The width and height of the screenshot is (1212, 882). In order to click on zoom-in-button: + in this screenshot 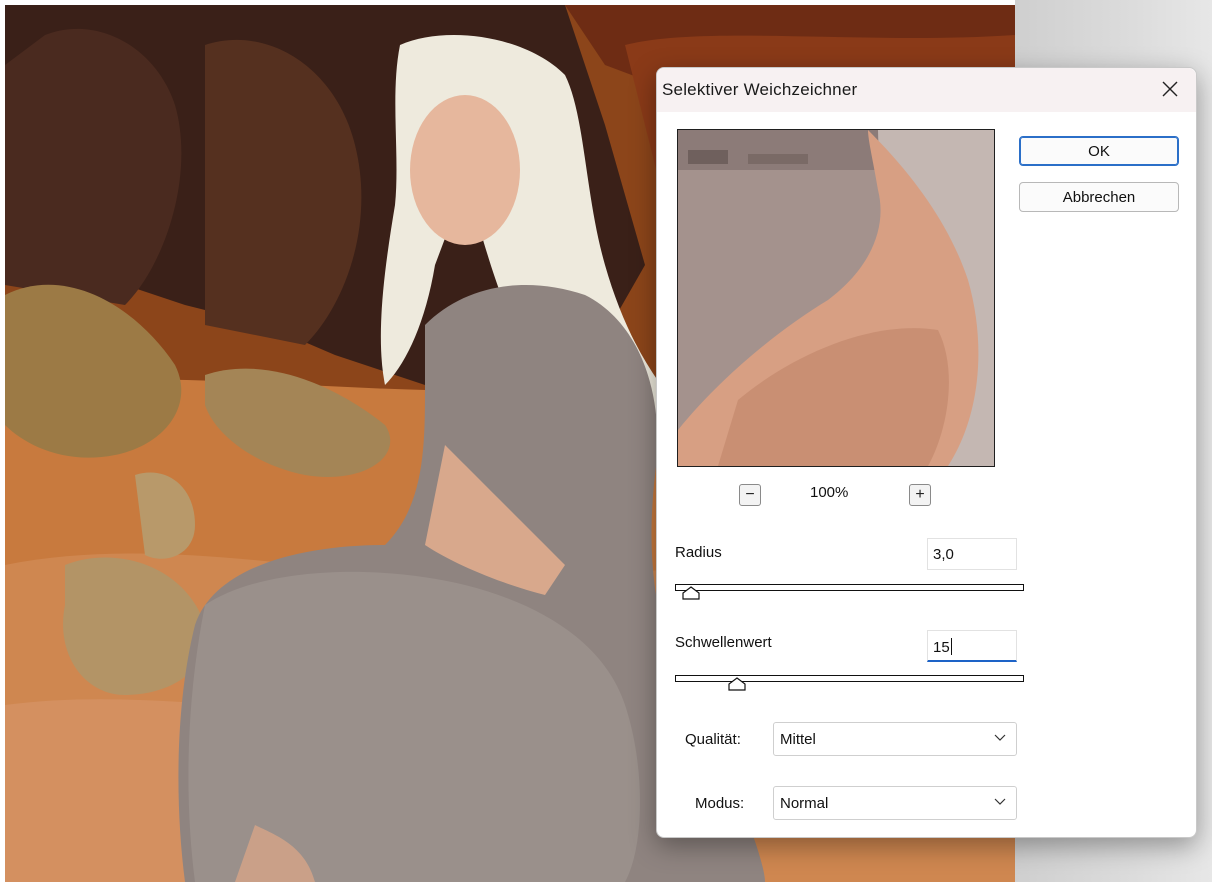, I will do `click(920, 495)`.